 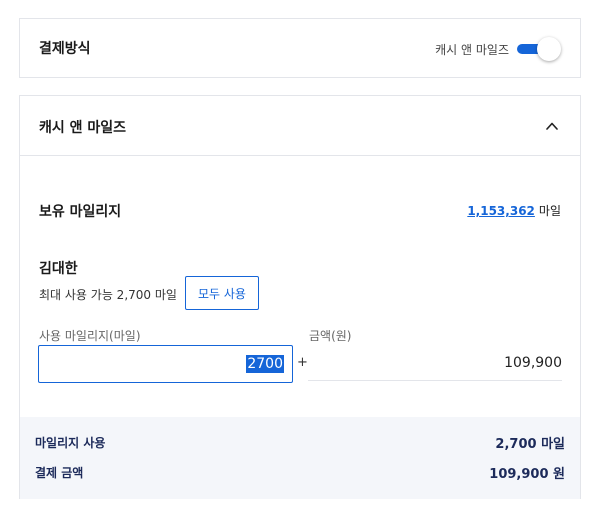 What do you see at coordinates (83, 128) in the screenshot?
I see `cash-and-miles-title: 캐시 앤 마일즈` at bounding box center [83, 128].